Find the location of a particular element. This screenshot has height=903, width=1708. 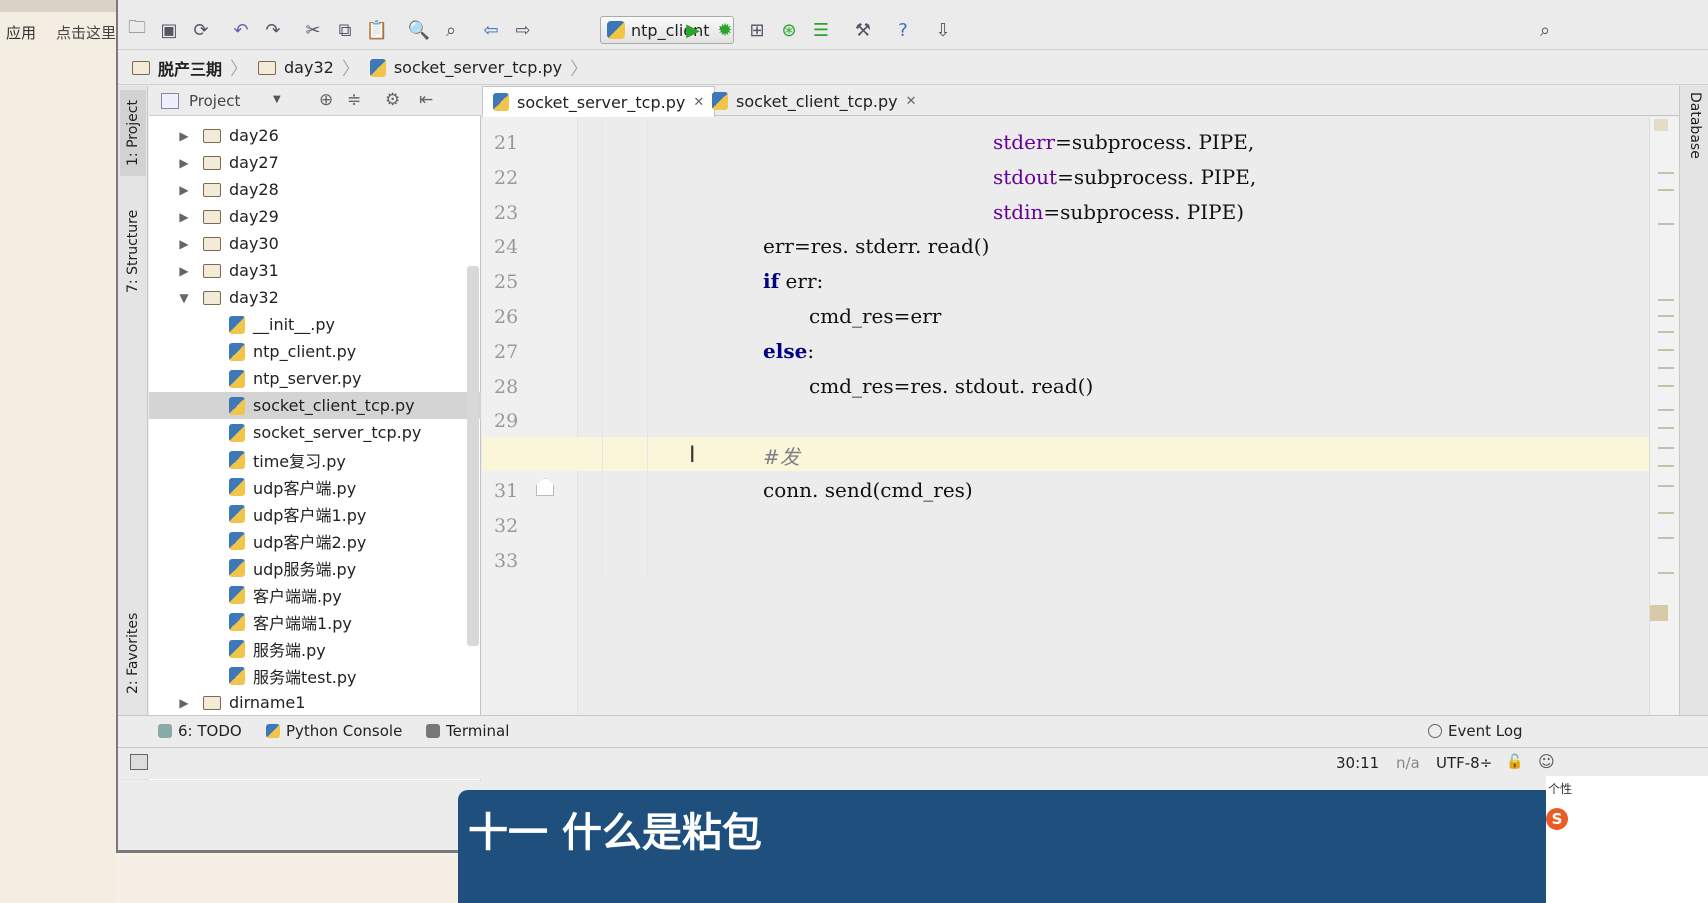

save-icon: ▣ is located at coordinates (169, 30).